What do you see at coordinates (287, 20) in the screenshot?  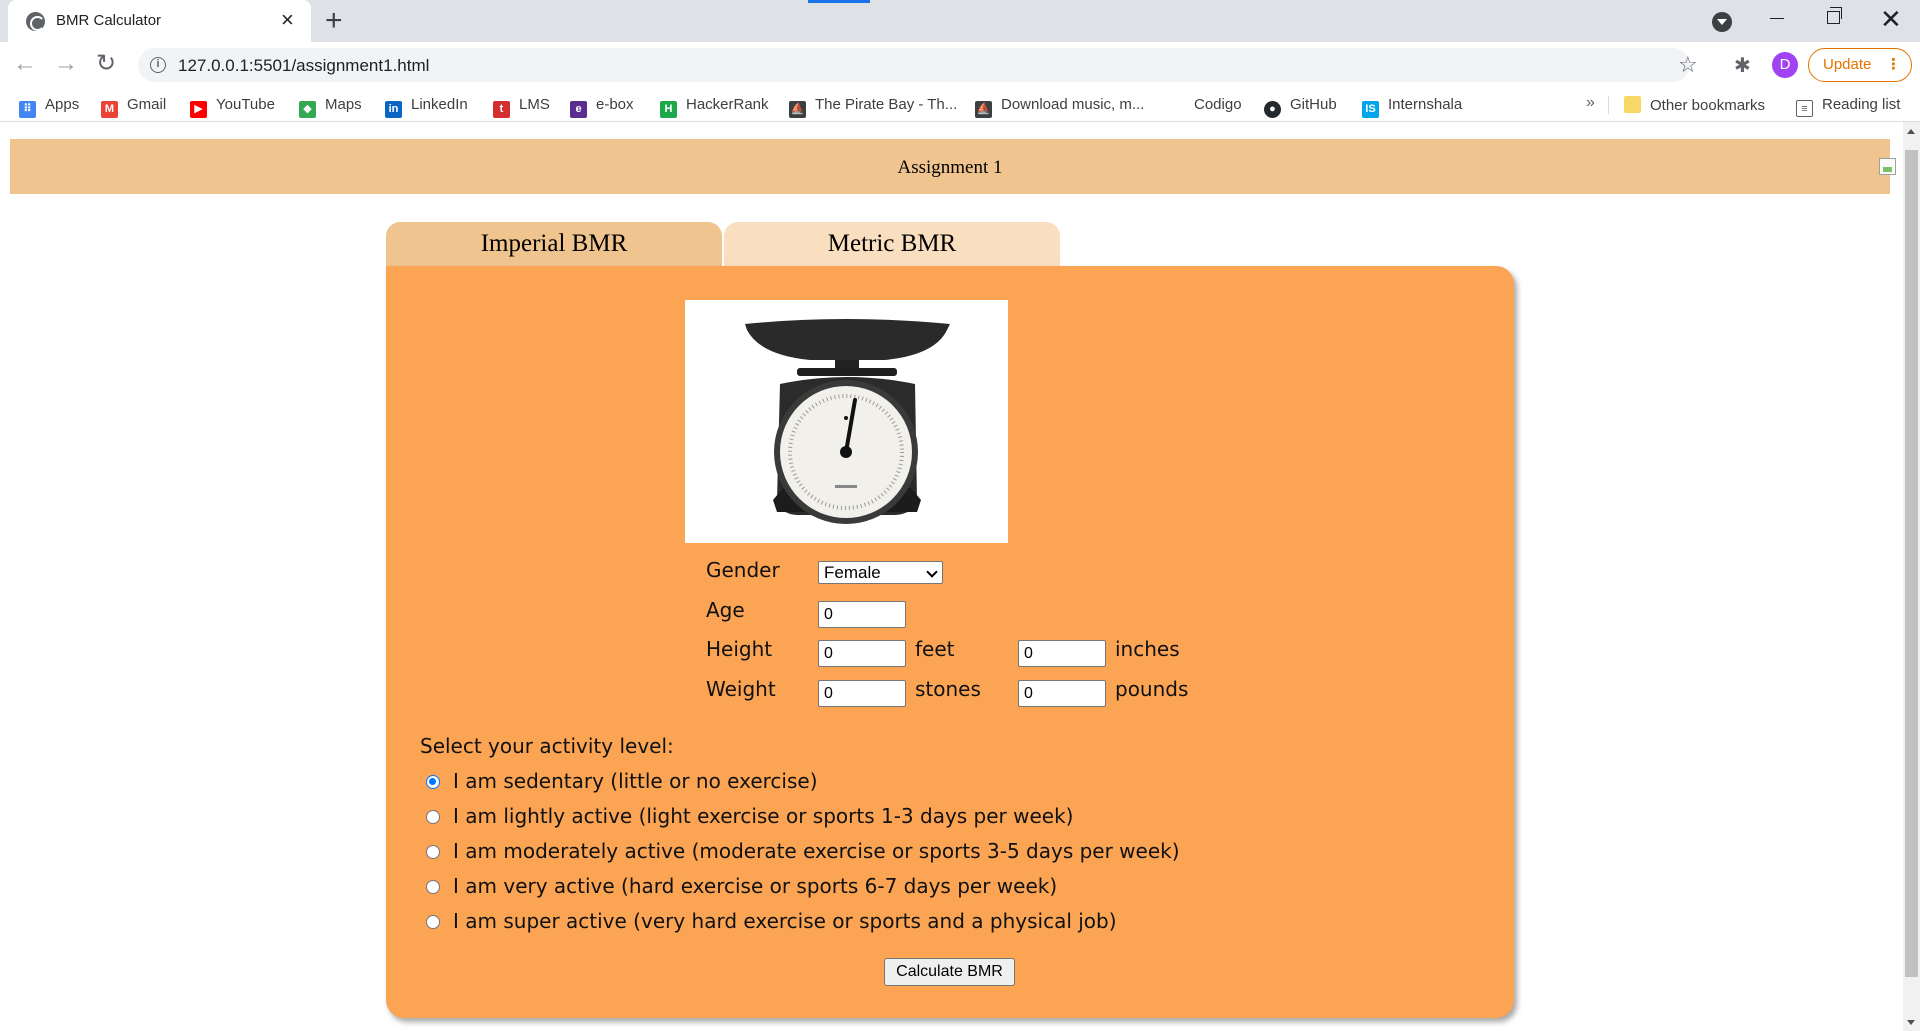 I see `close-tab-icon: ×` at bounding box center [287, 20].